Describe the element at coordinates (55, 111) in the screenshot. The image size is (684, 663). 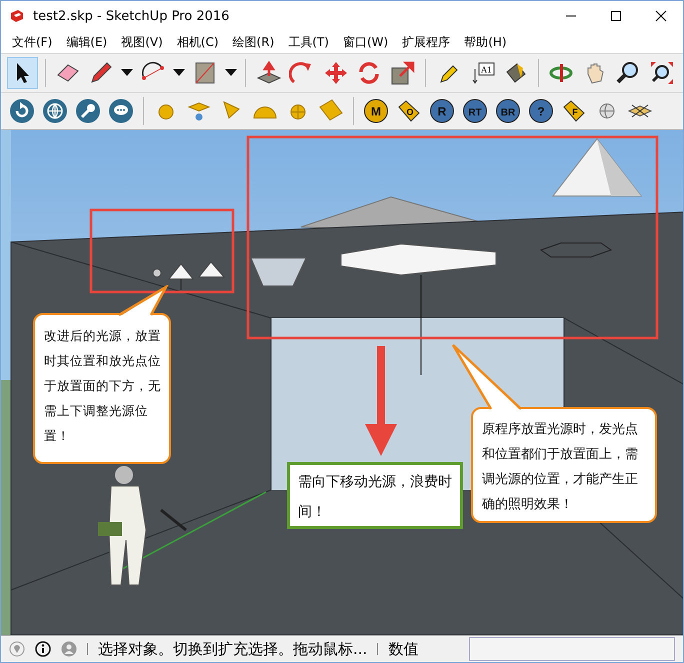
I see `globe-icon` at that location.